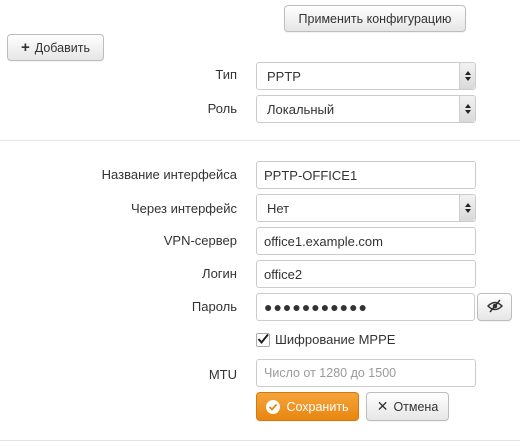 Image resolution: width=520 pixels, height=447 pixels. I want to click on password-value: ●●●●●●●●●●●, so click(316, 307).